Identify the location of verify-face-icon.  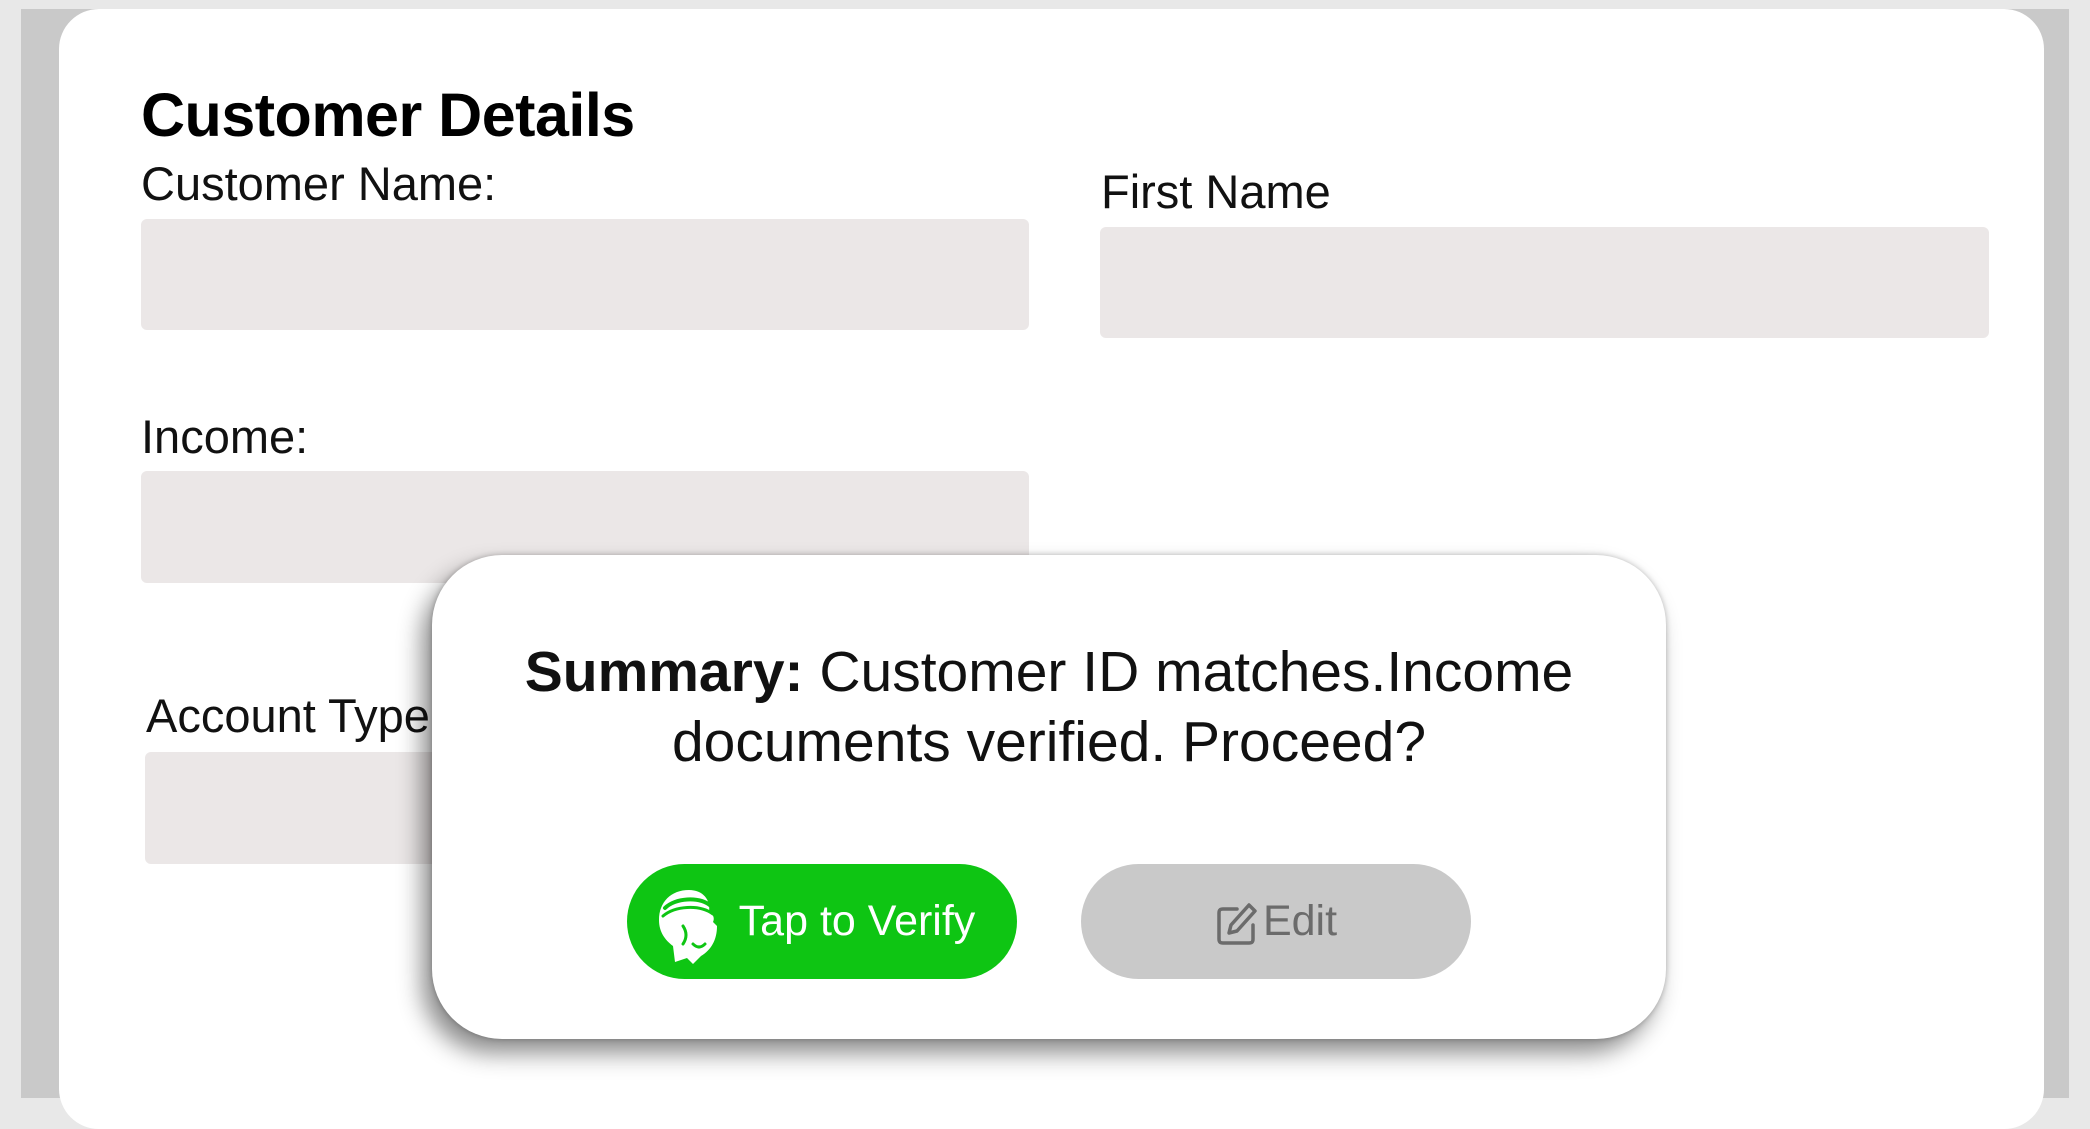
(688, 927).